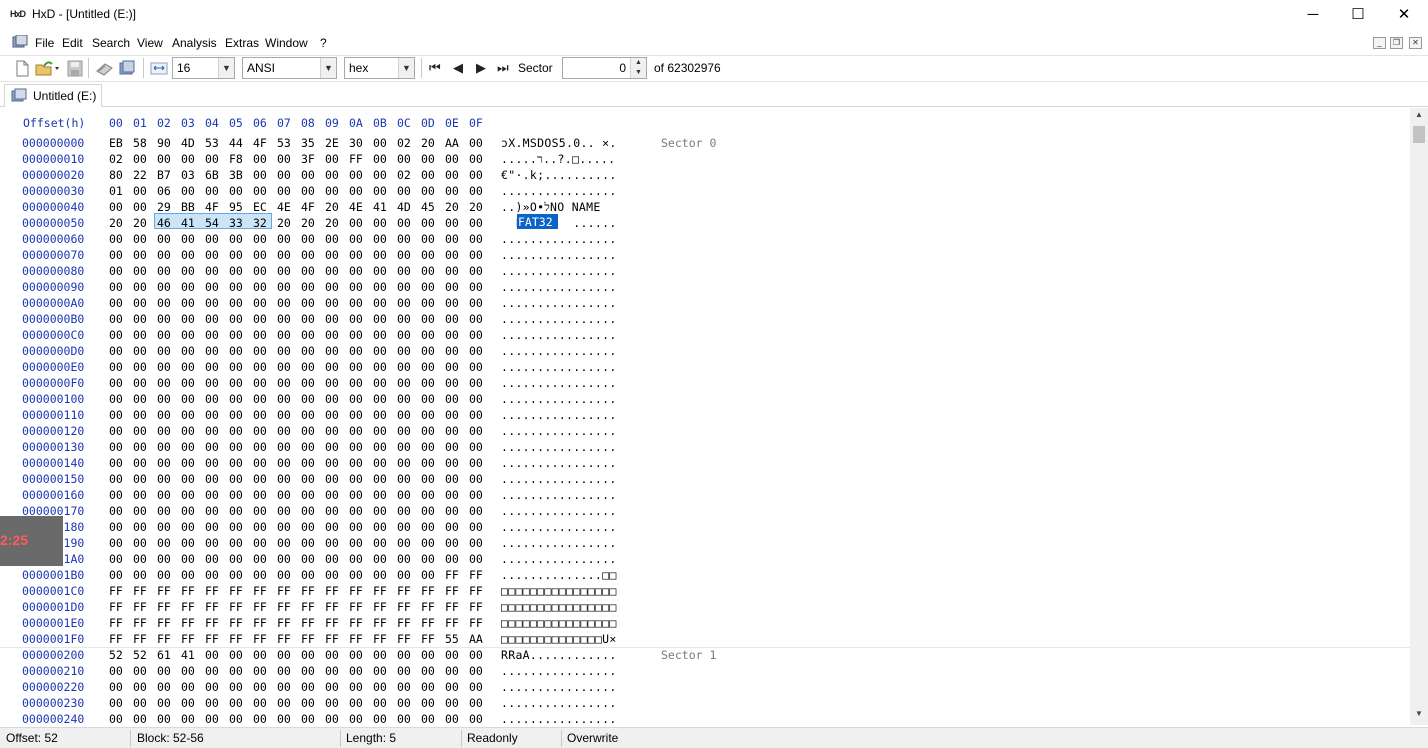  What do you see at coordinates (452, 639) in the screenshot?
I see `hex-byte: 55` at bounding box center [452, 639].